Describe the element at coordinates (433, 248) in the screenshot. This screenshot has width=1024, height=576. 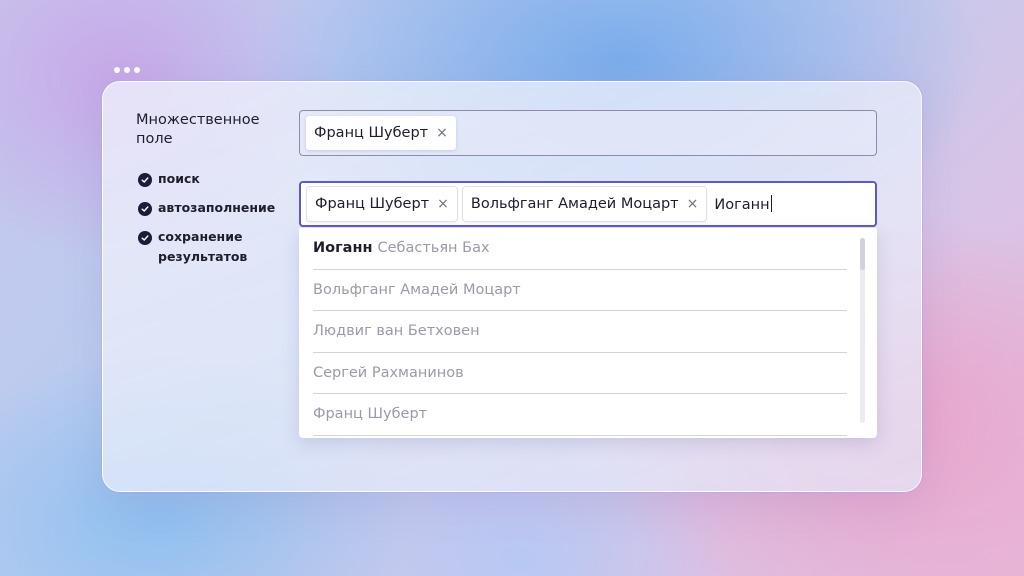
I see `option-rest: Себастьян Бах` at that location.